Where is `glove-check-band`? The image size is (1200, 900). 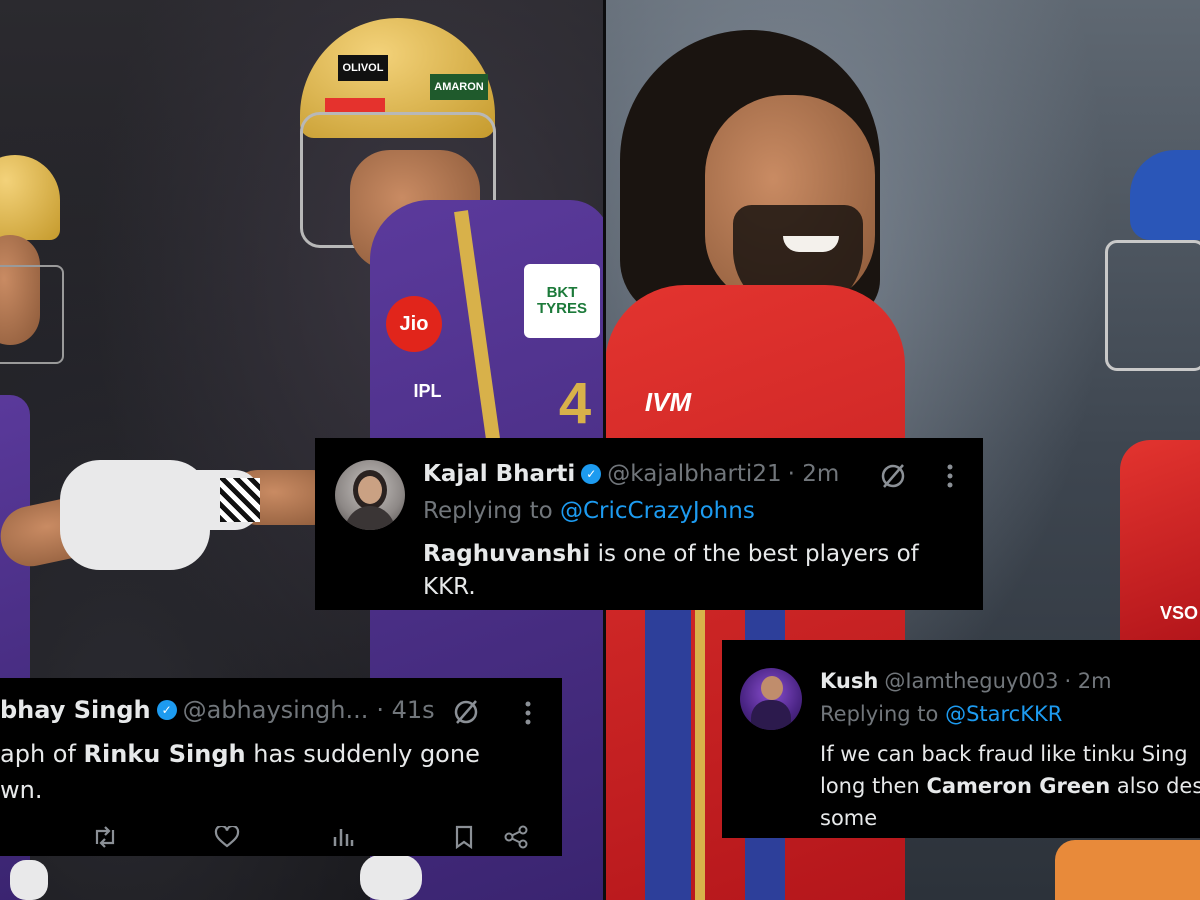
glove-check-band is located at coordinates (240, 500).